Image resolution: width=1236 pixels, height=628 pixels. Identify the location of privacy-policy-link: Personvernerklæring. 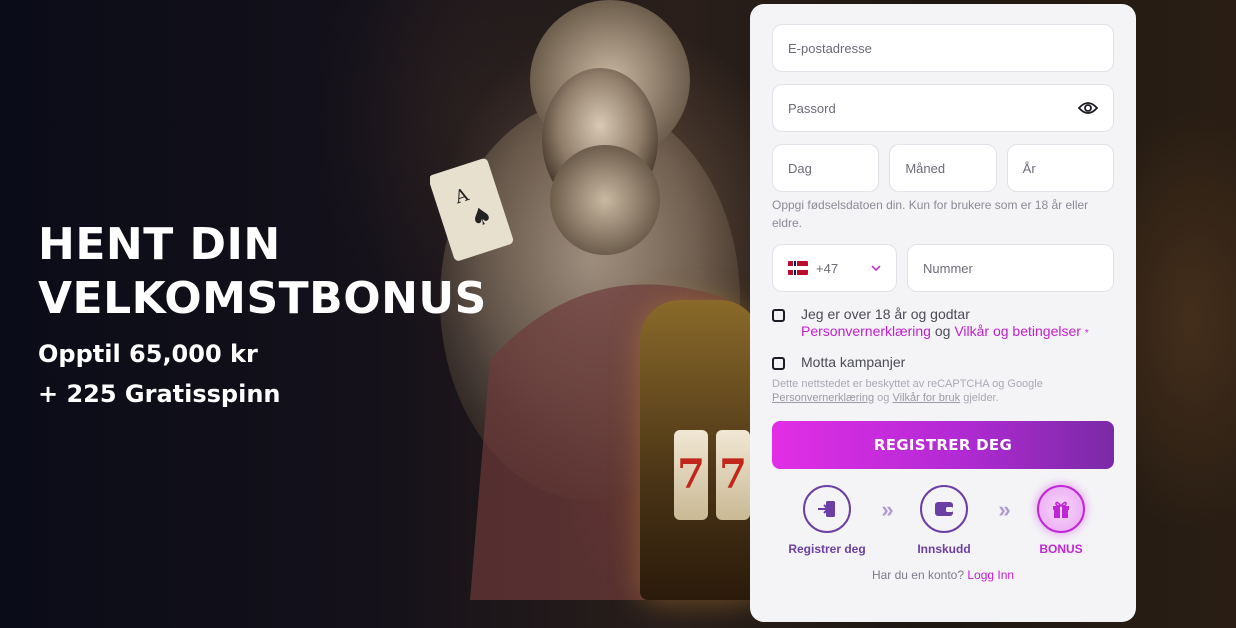
(866, 331).